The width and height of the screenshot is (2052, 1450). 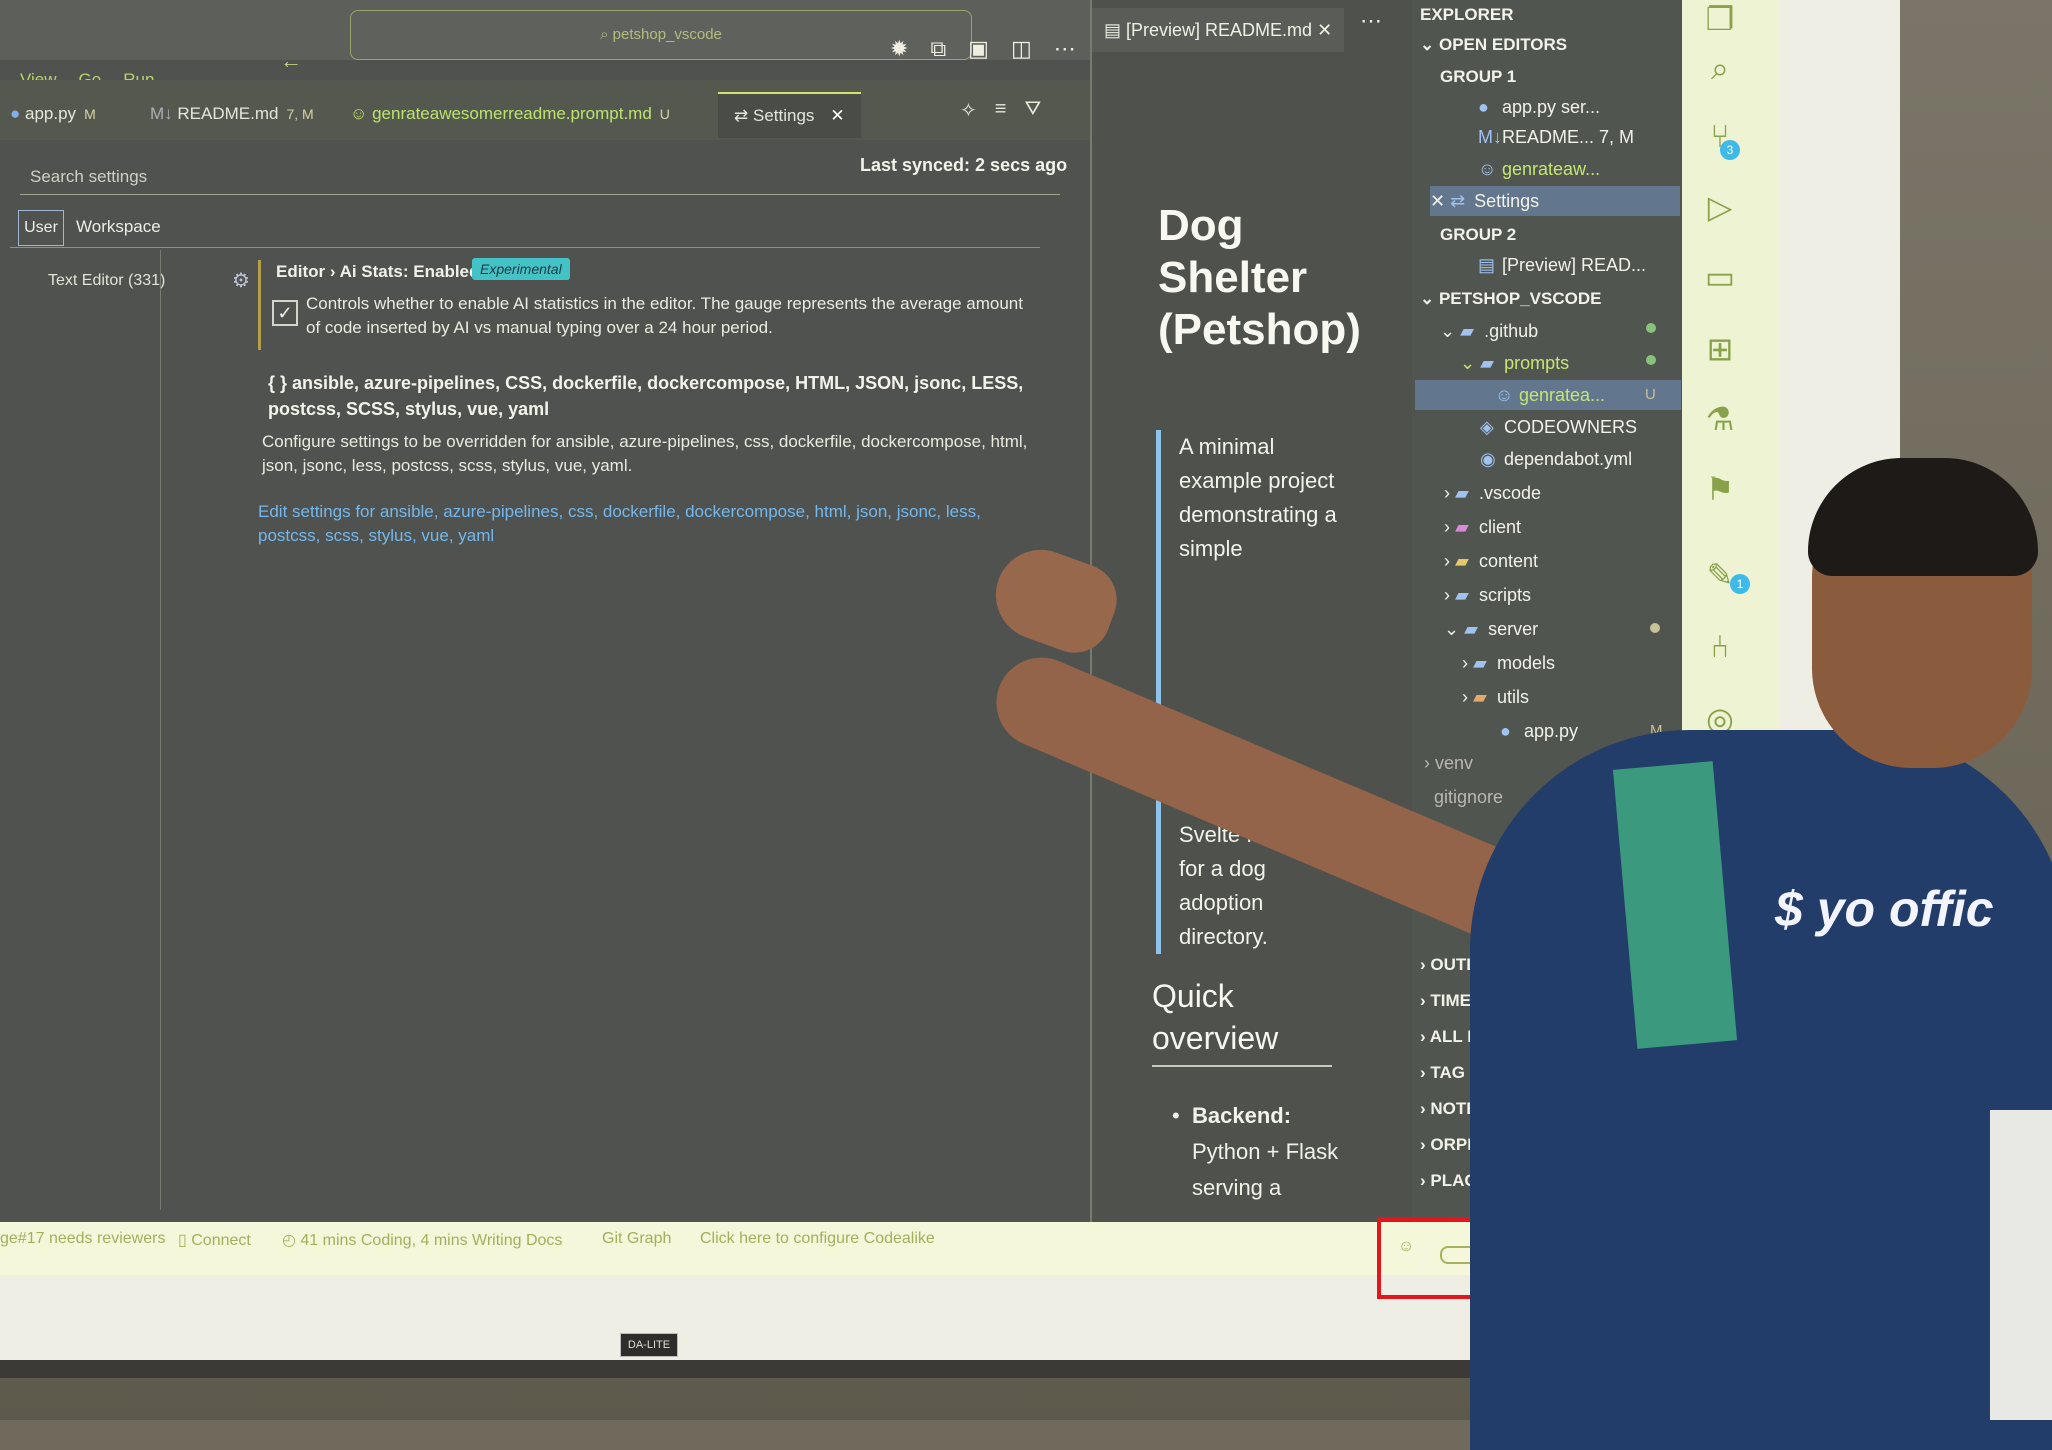 I want to click on open-editor-app-py: ●app.py ser...M, so click(x=1595, y=107).